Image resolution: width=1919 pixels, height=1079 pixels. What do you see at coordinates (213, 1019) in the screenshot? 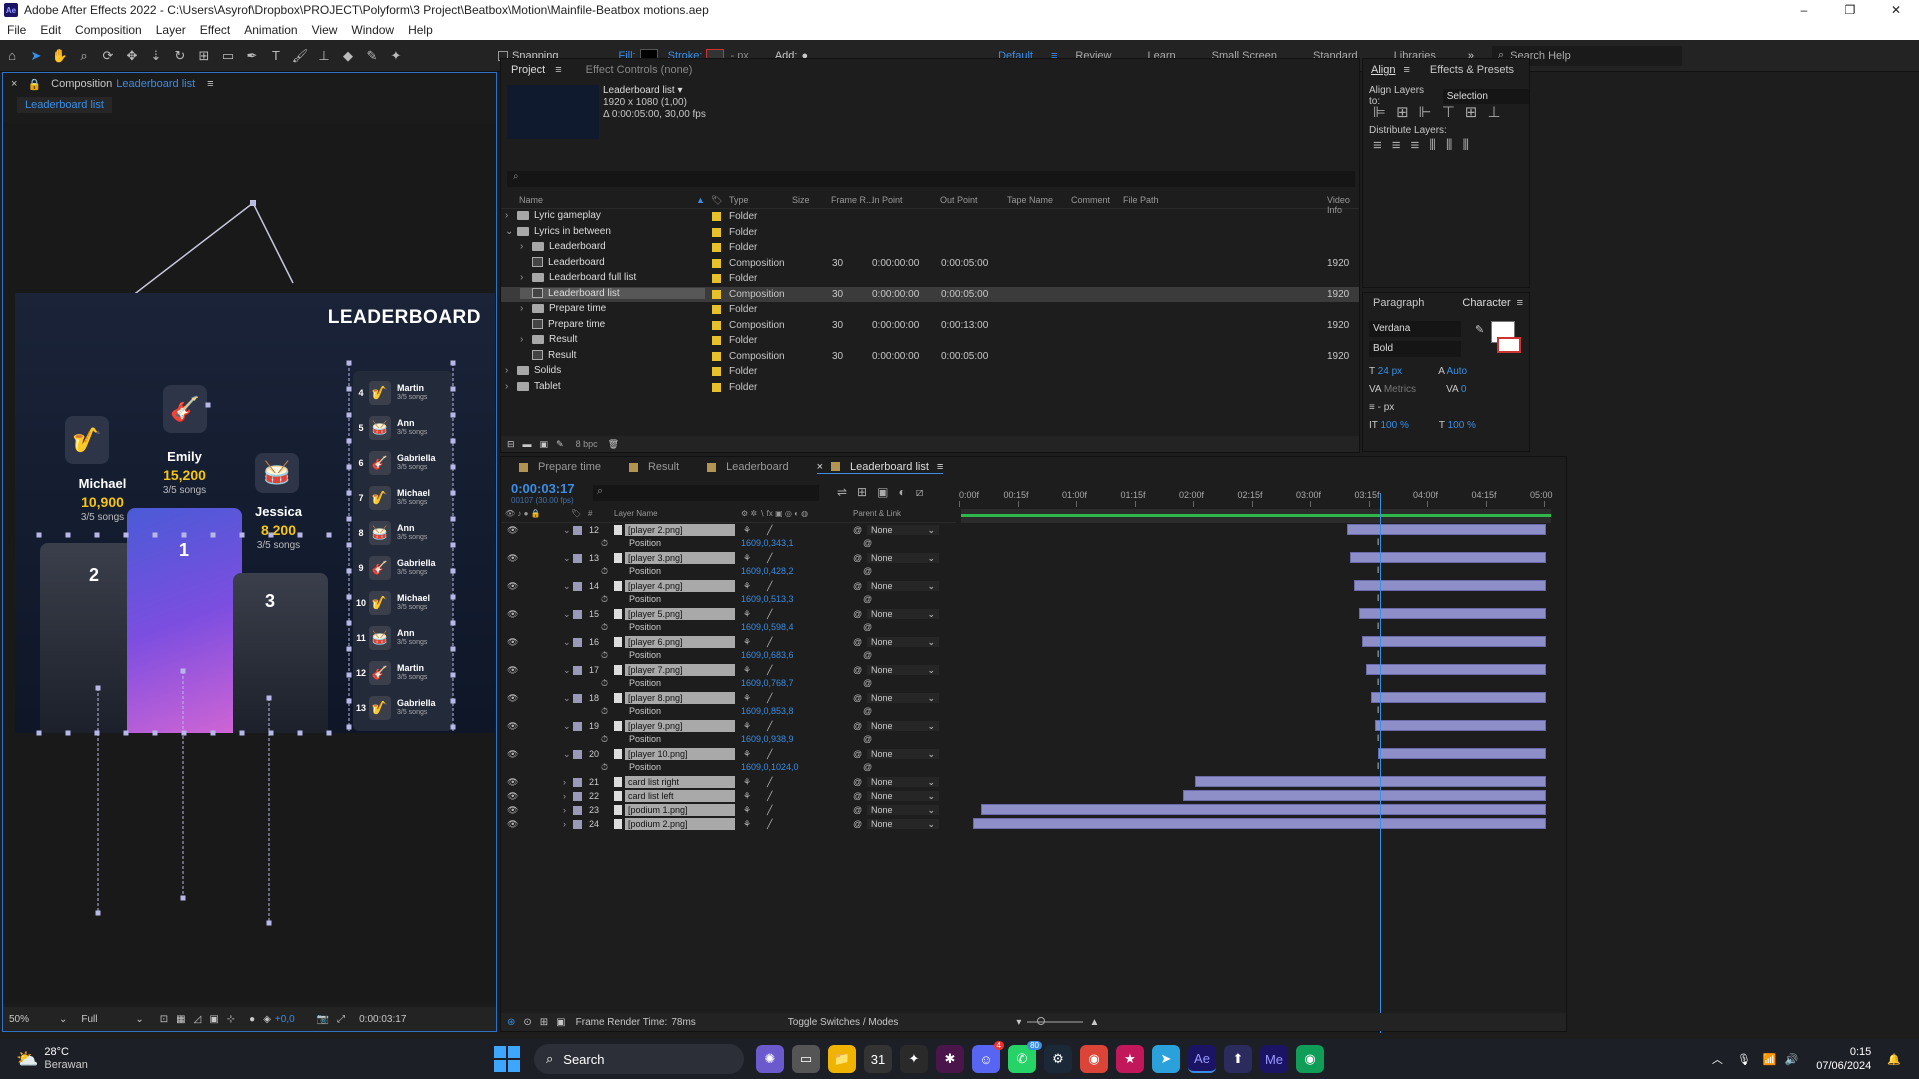
I see `guides-icon: ▣` at bounding box center [213, 1019].